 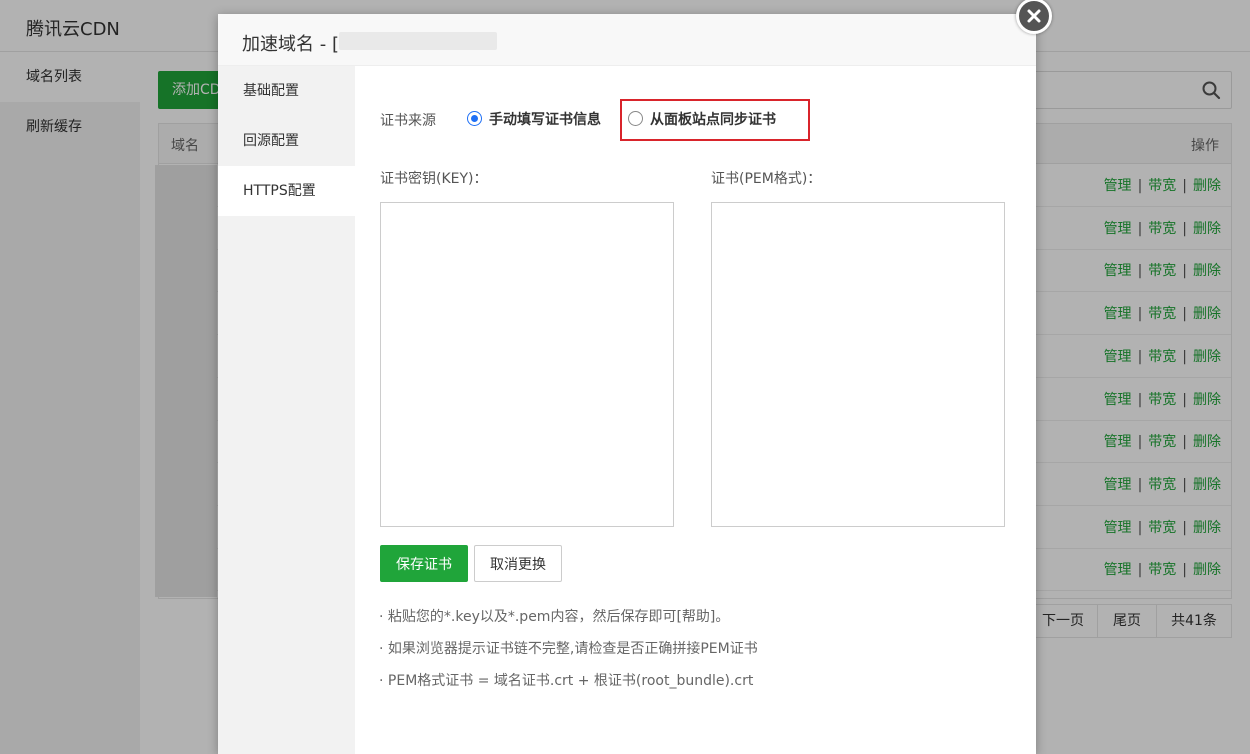 I want to click on modal-nav: 基础配置 回源配置 HTTPS配置, so click(x=286, y=410).